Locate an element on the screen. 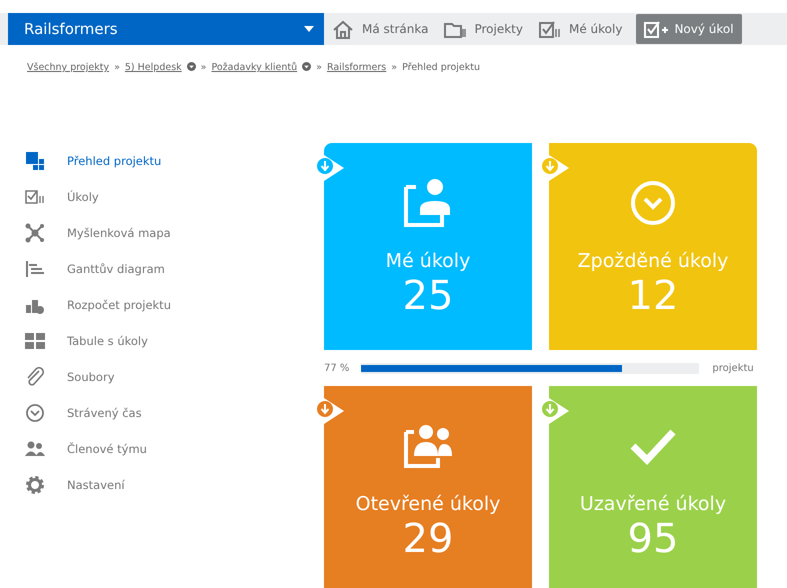 The width and height of the screenshot is (787, 588). tile-count: 12 is located at coordinates (653, 296).